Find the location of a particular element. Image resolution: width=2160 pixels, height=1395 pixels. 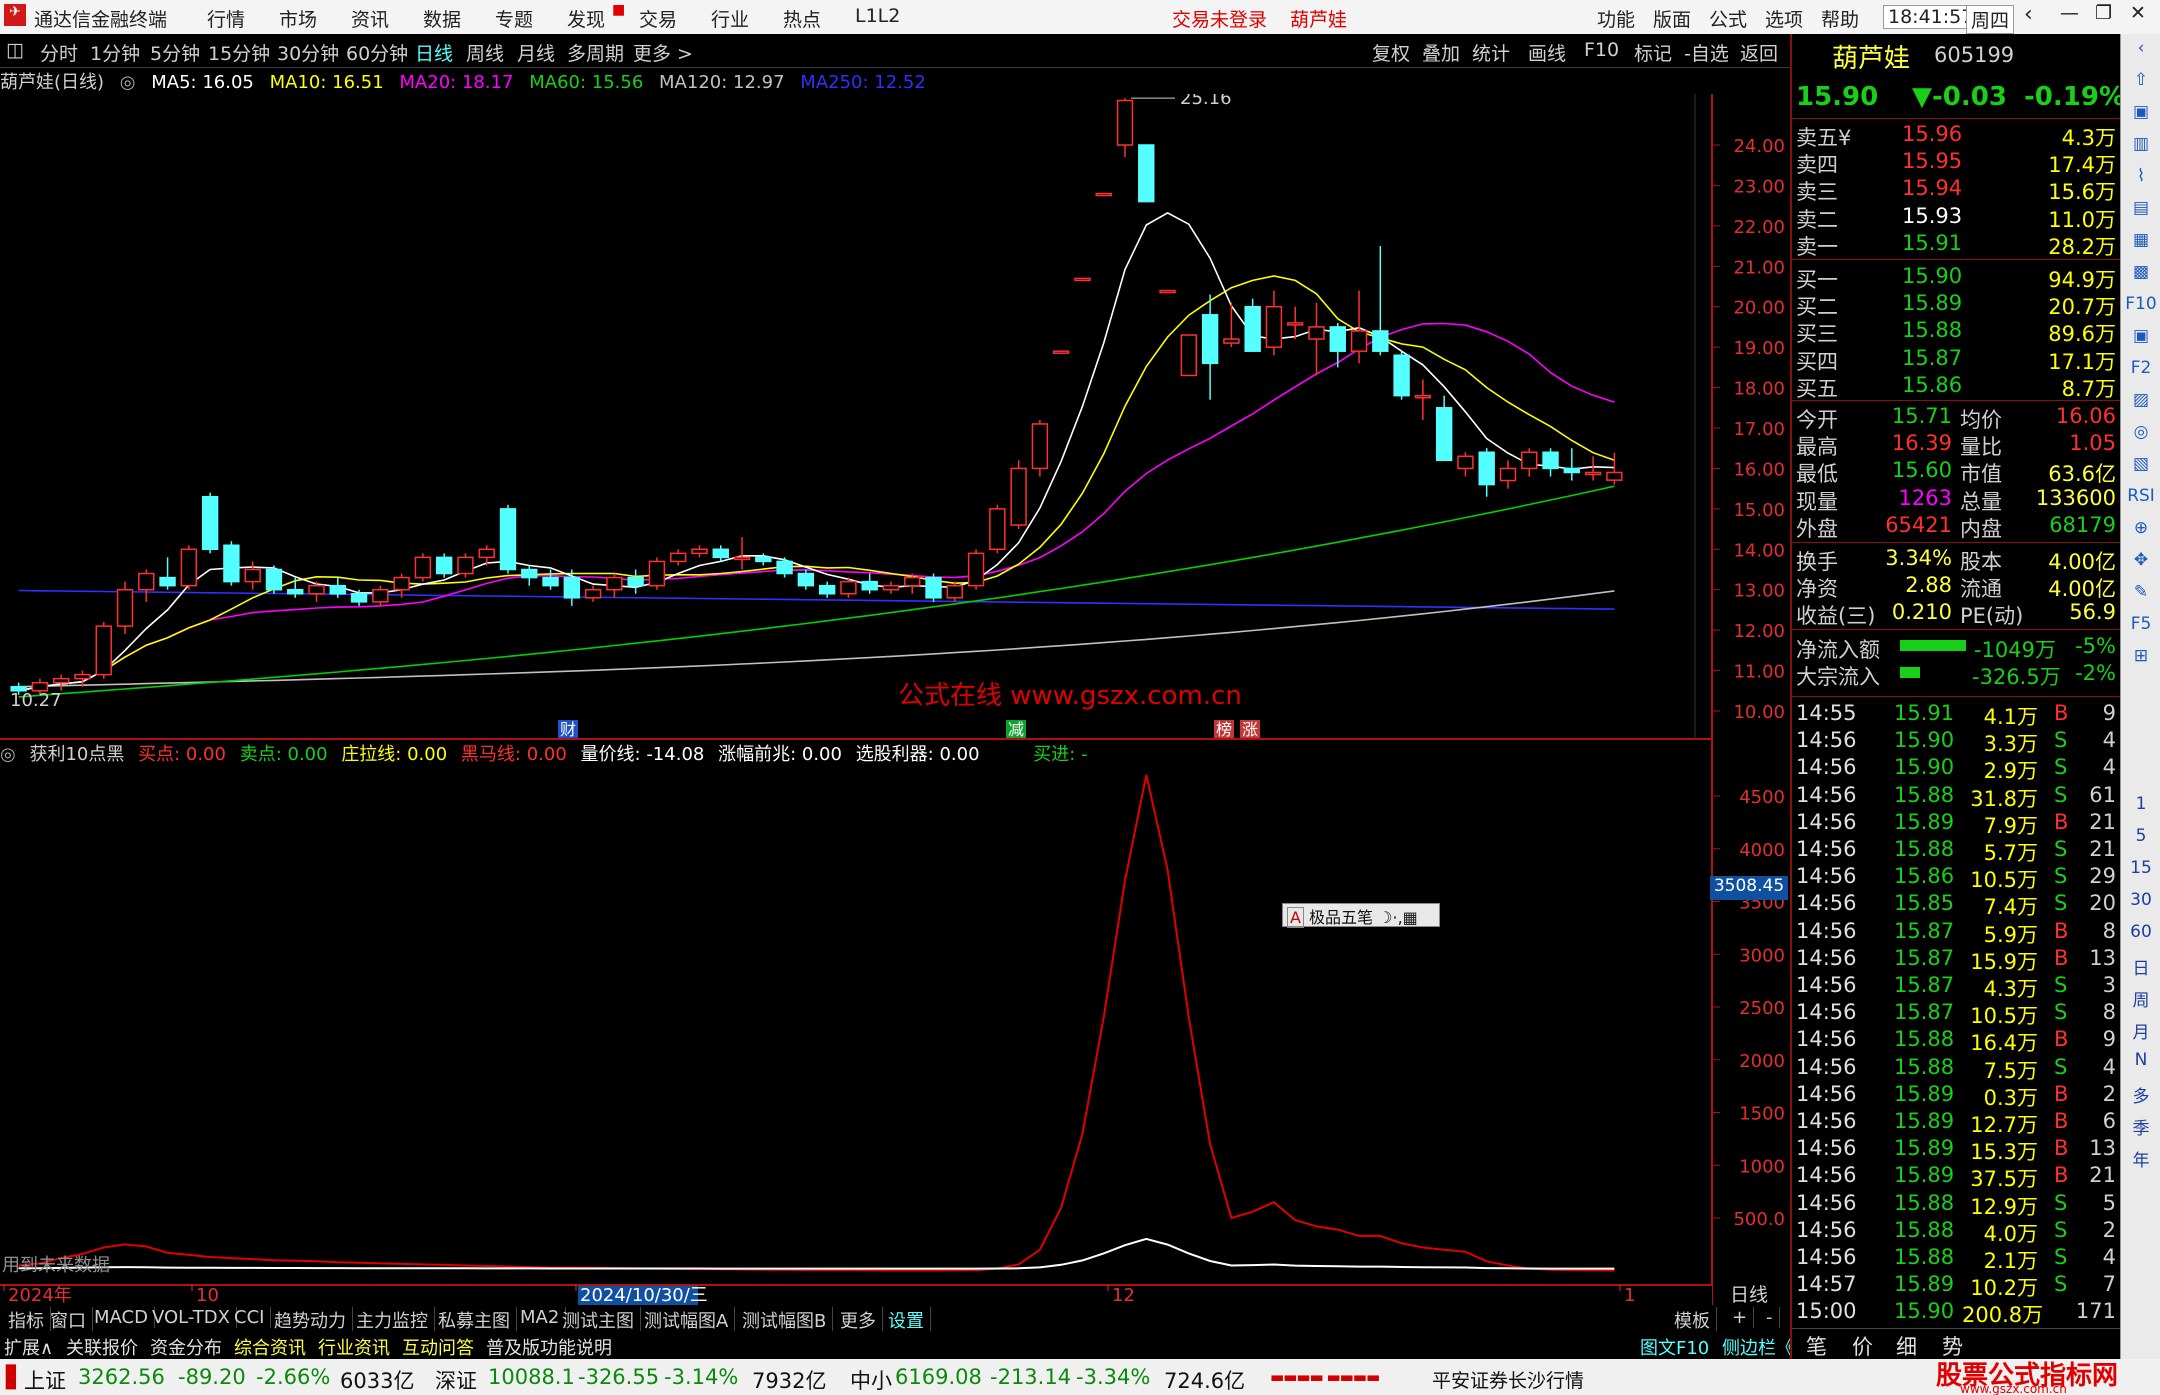

ext-4: 行业资讯 is located at coordinates (354, 1347).